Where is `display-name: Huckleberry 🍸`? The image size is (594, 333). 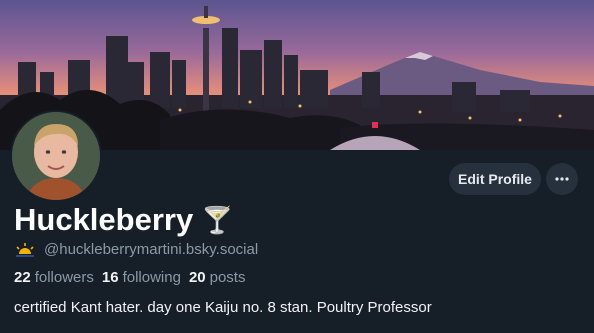
display-name: Huckleberry 🍸 is located at coordinates (124, 220).